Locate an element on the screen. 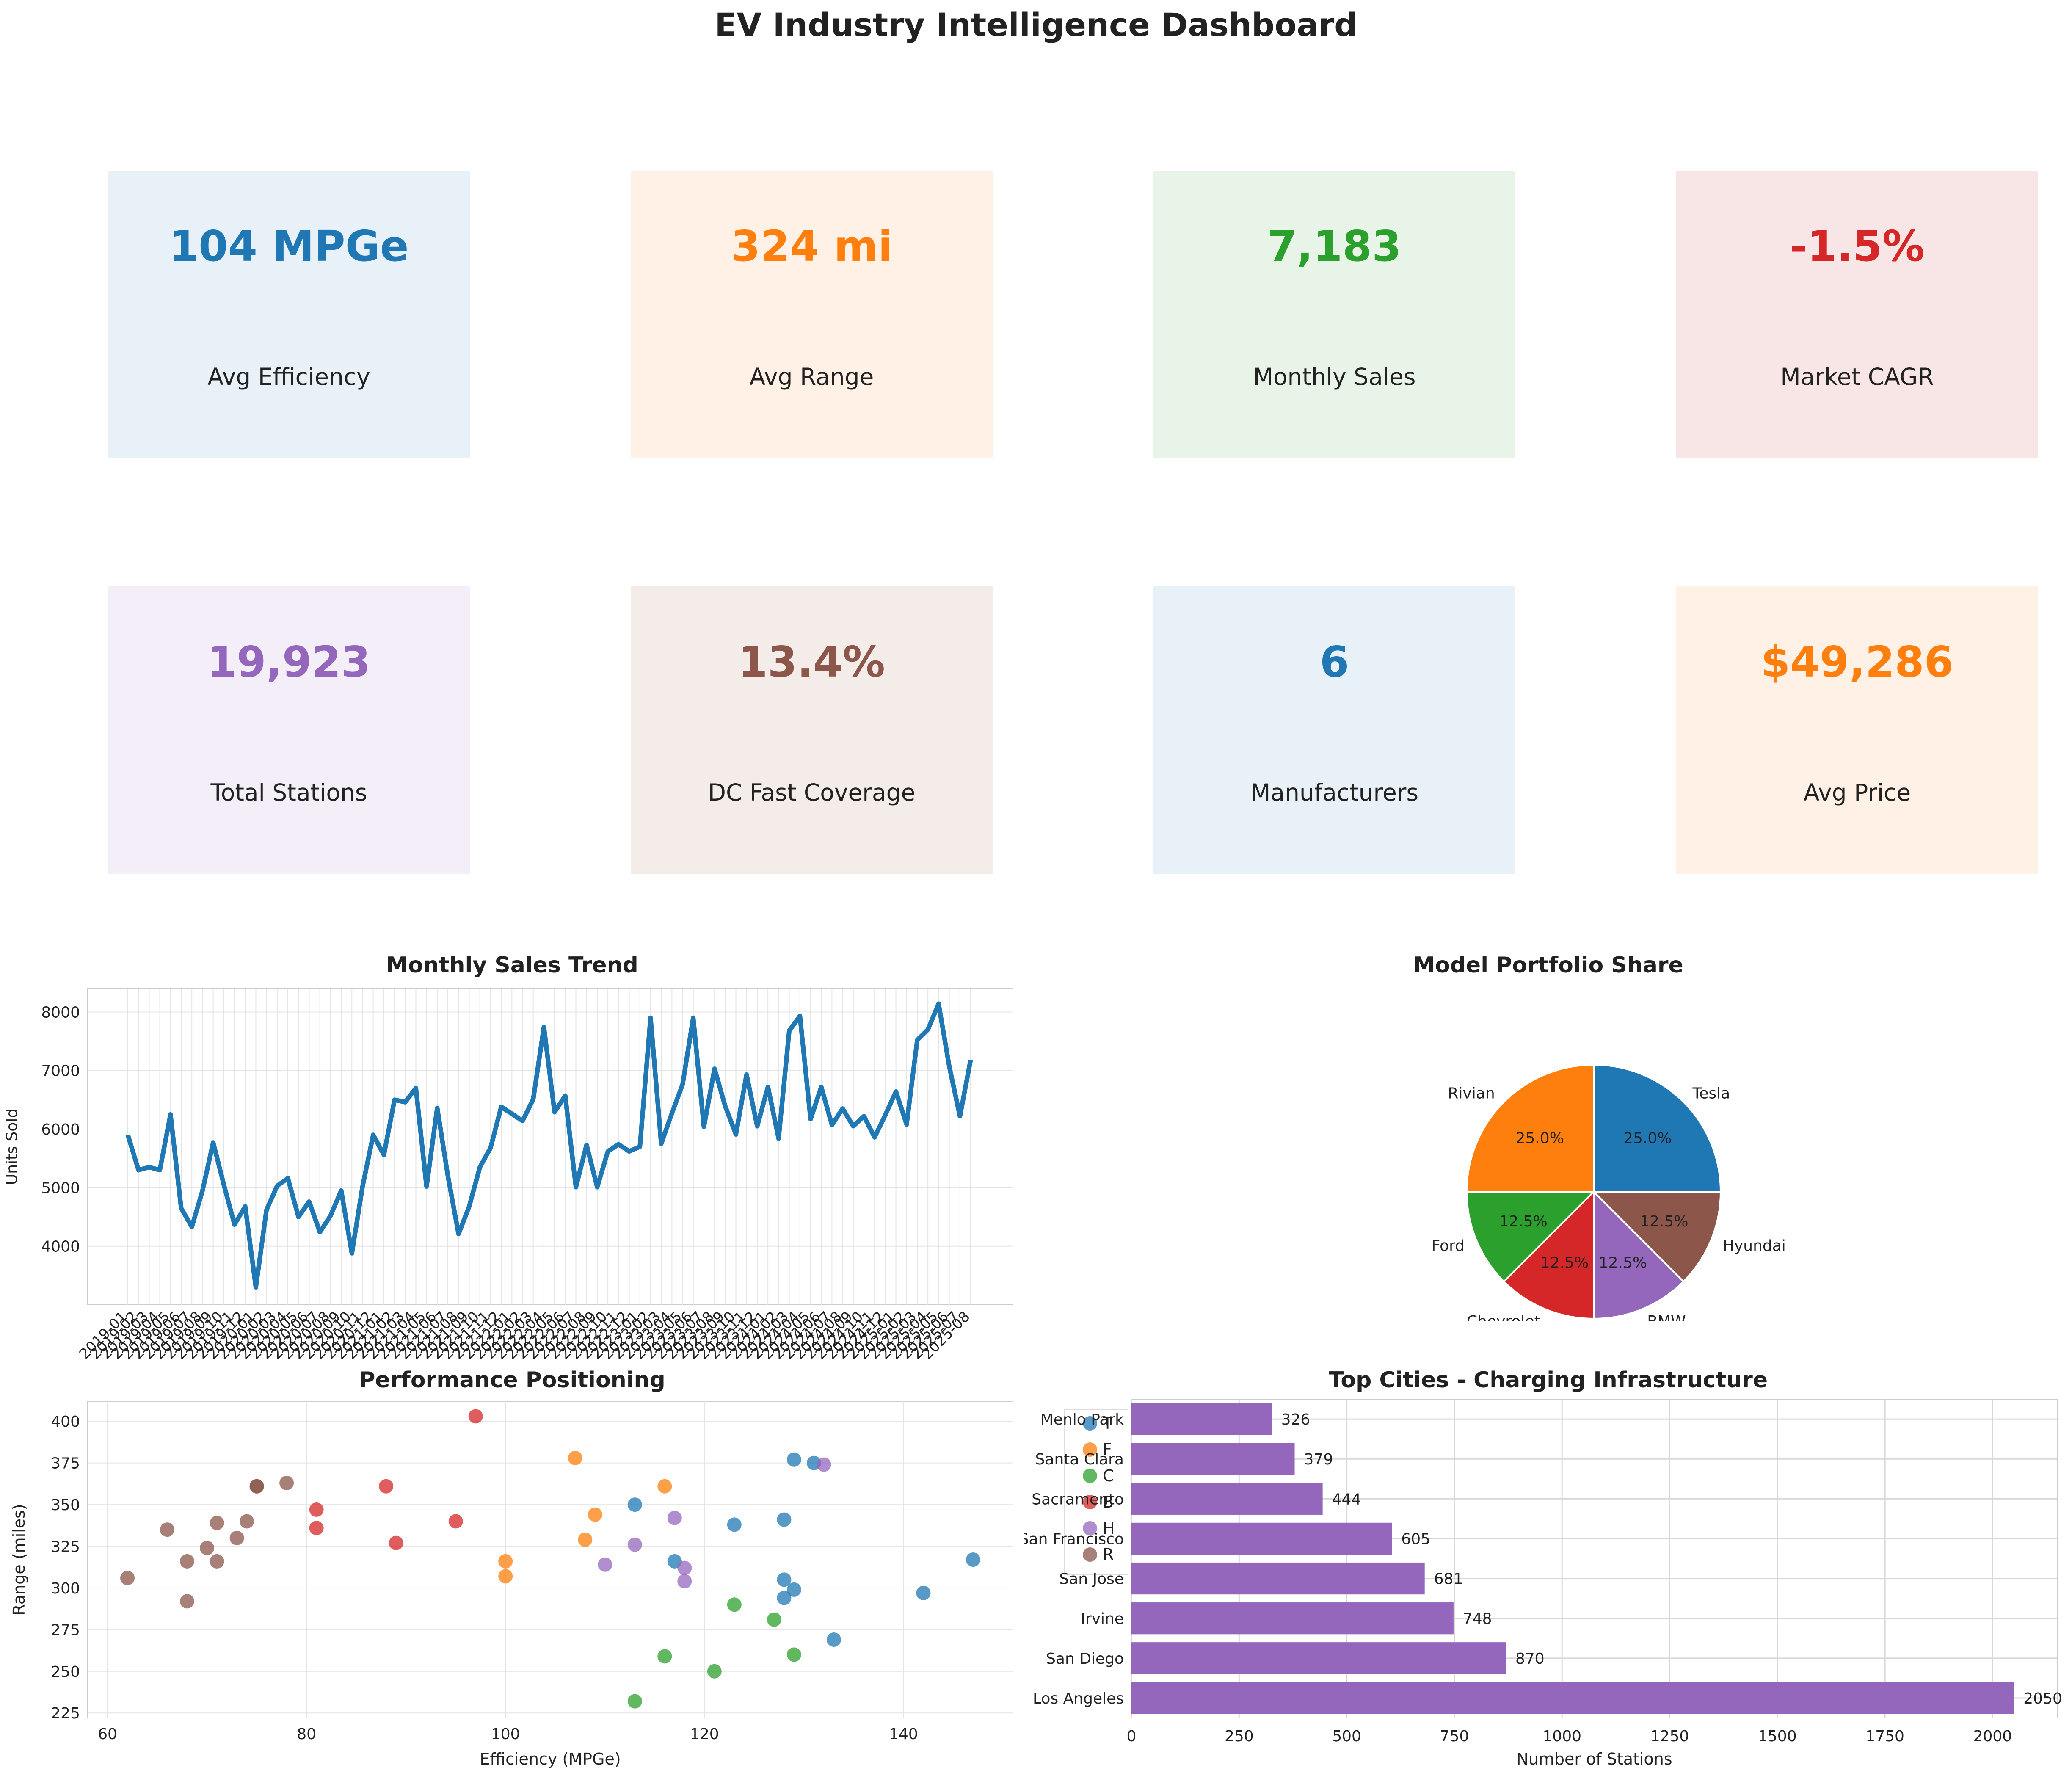 The width and height of the screenshot is (2072, 1784). kpi-label: Avg Efficiency is located at coordinates (289, 377).